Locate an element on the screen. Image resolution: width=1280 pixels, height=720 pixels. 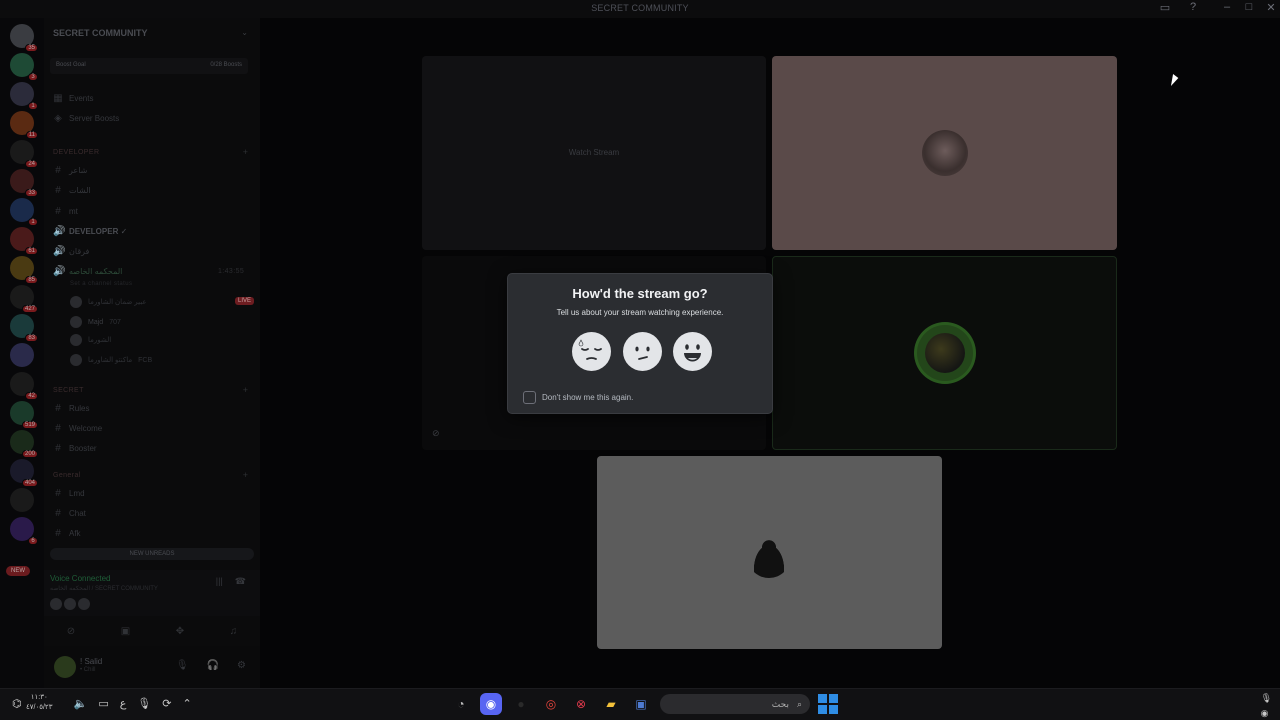
category-general: General is located at coordinates (67, 475).